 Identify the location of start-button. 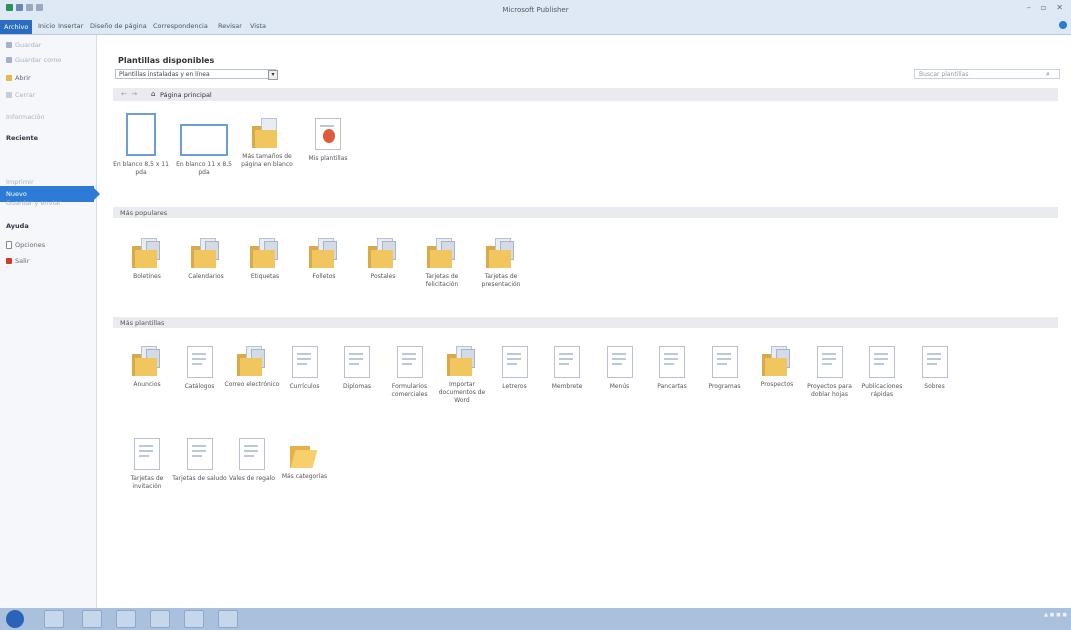
(15, 619).